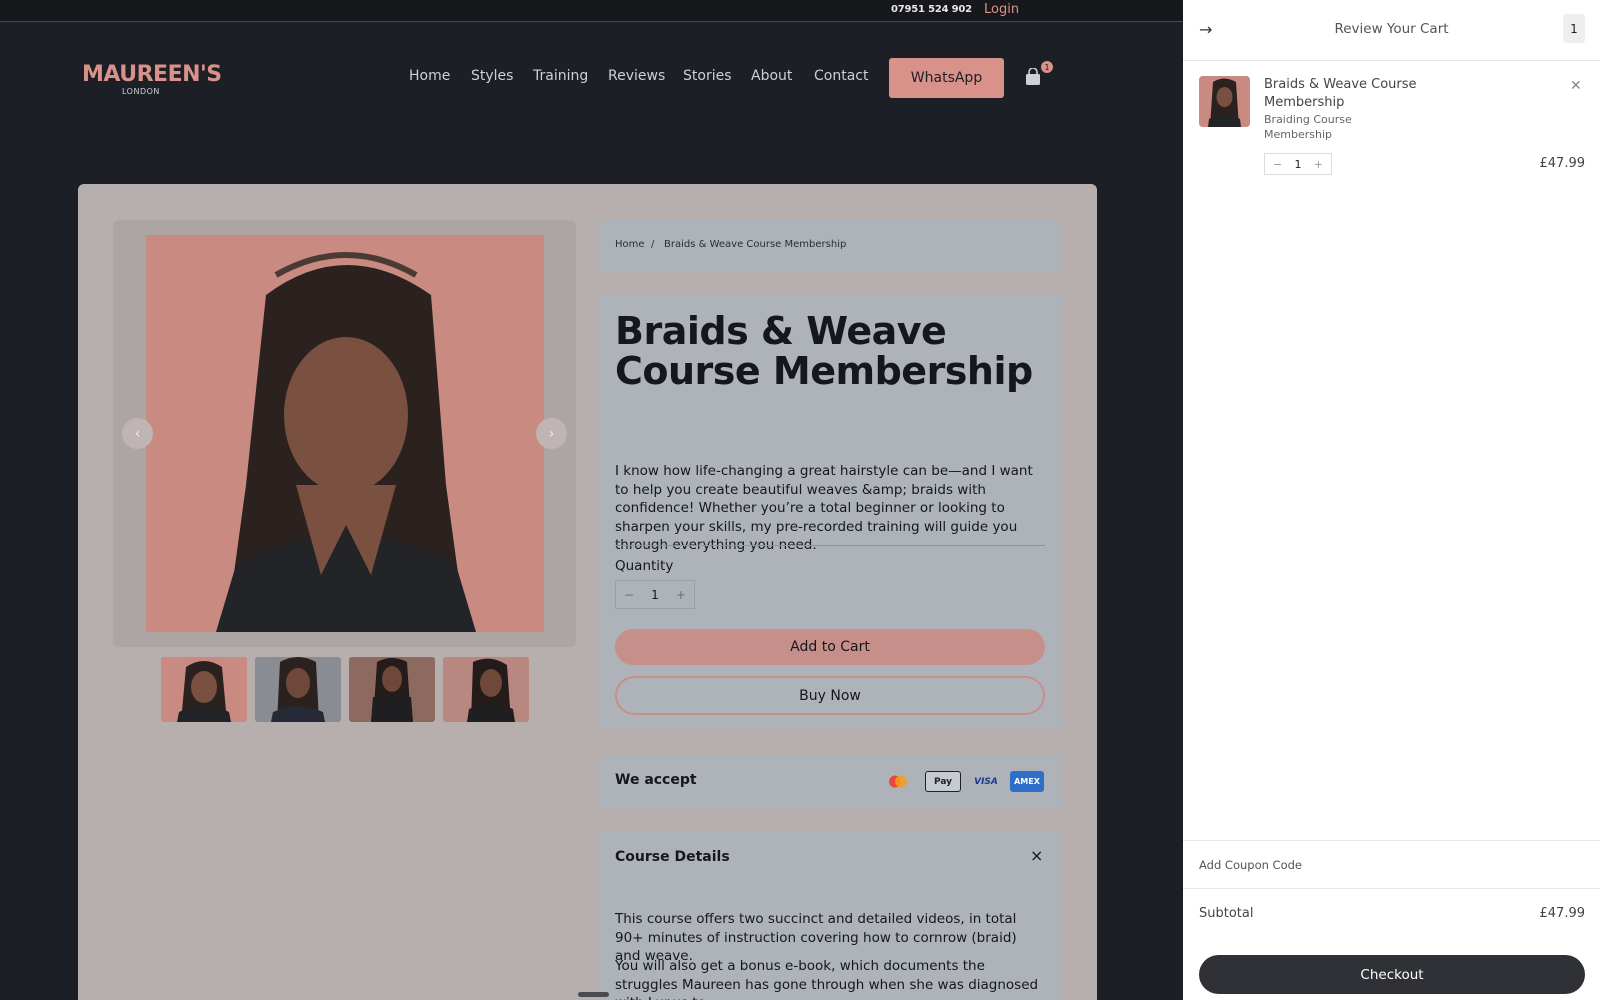 This screenshot has width=1600, height=1000. I want to click on quantity-value: 1, so click(655, 595).